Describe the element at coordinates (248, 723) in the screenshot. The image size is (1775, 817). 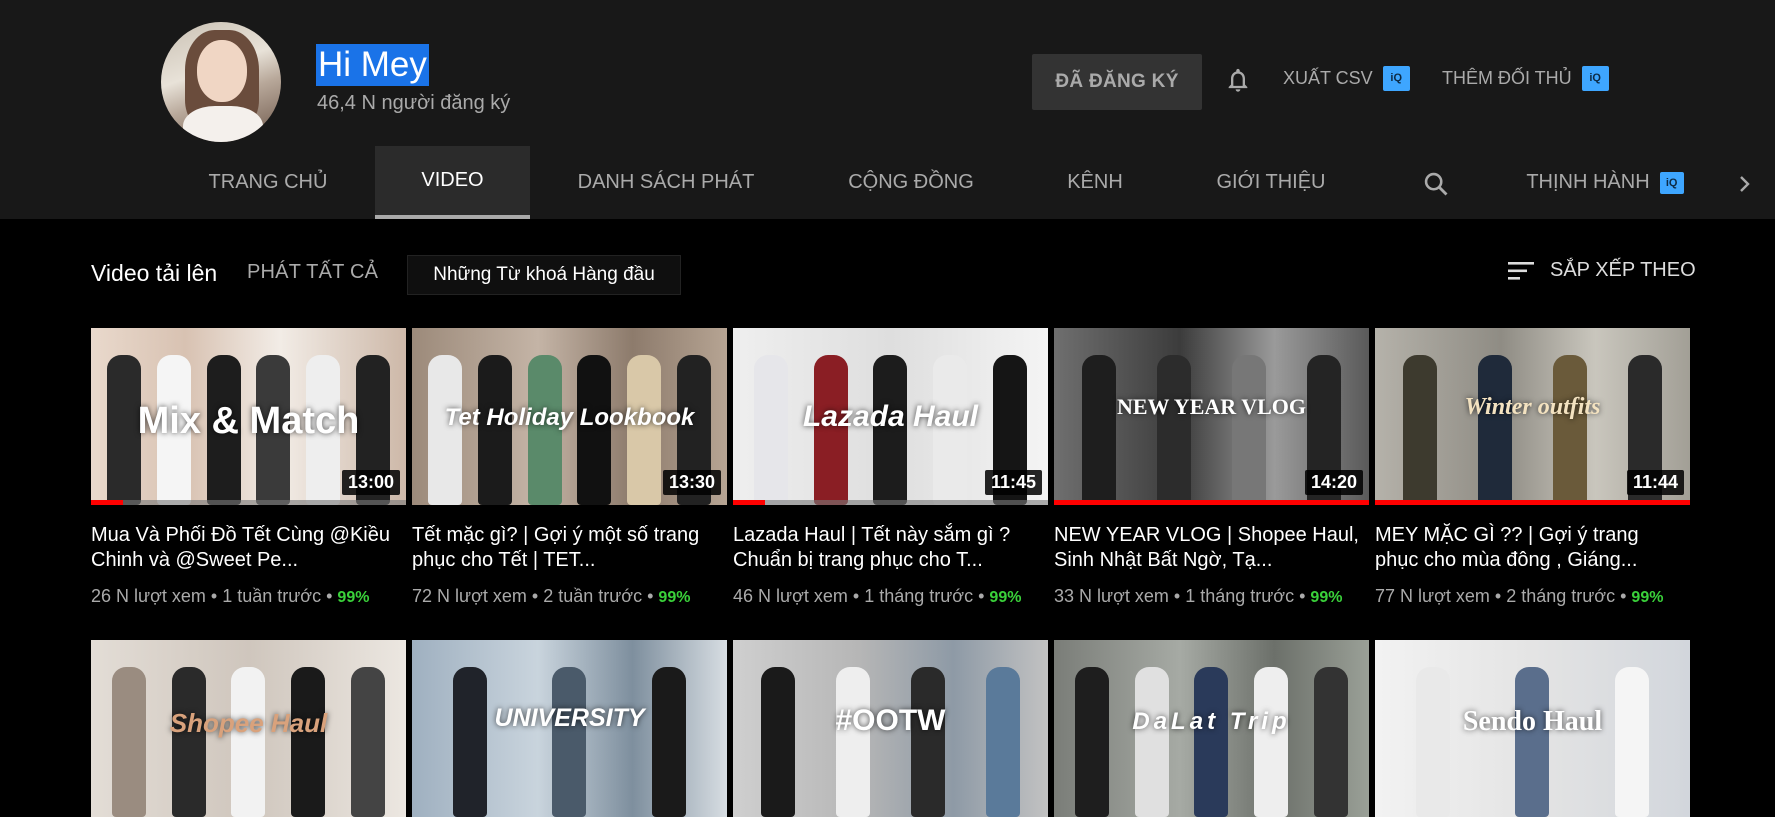
I see `thumbnail-title: Shopee Haul` at that location.